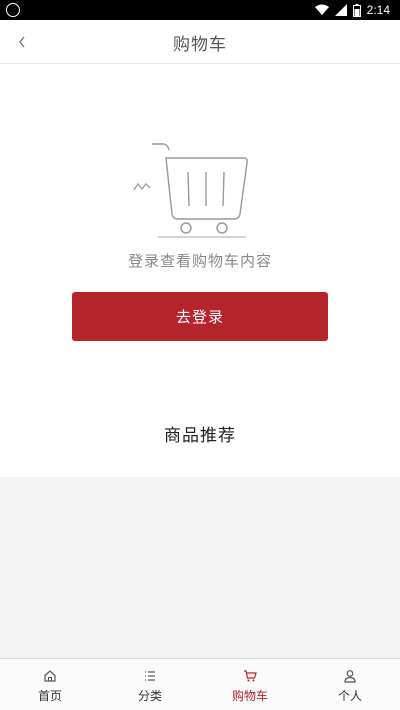 The height and width of the screenshot is (710, 400). I want to click on tab-category: 分类, so click(150, 684).